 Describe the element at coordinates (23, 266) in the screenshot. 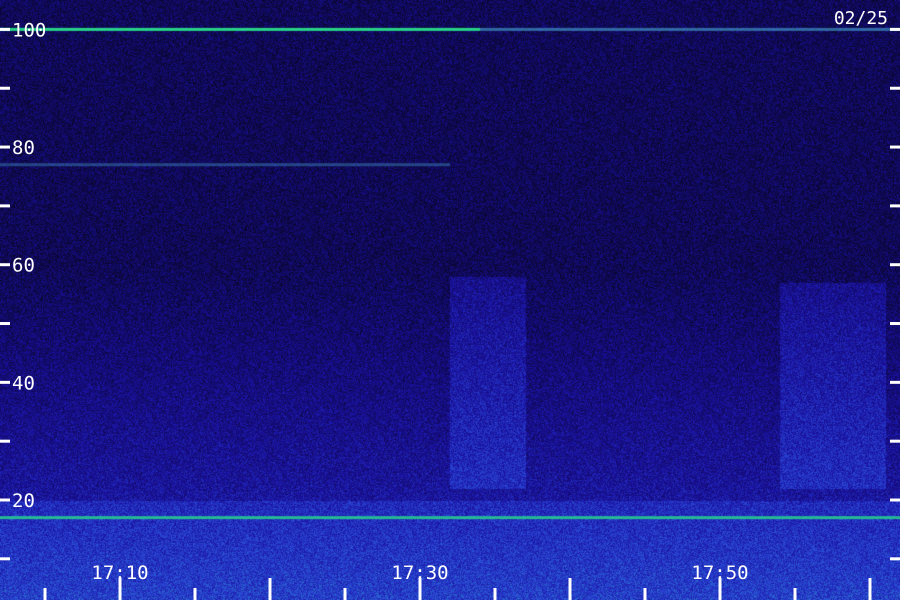

I see `y-tick-label: 60` at that location.